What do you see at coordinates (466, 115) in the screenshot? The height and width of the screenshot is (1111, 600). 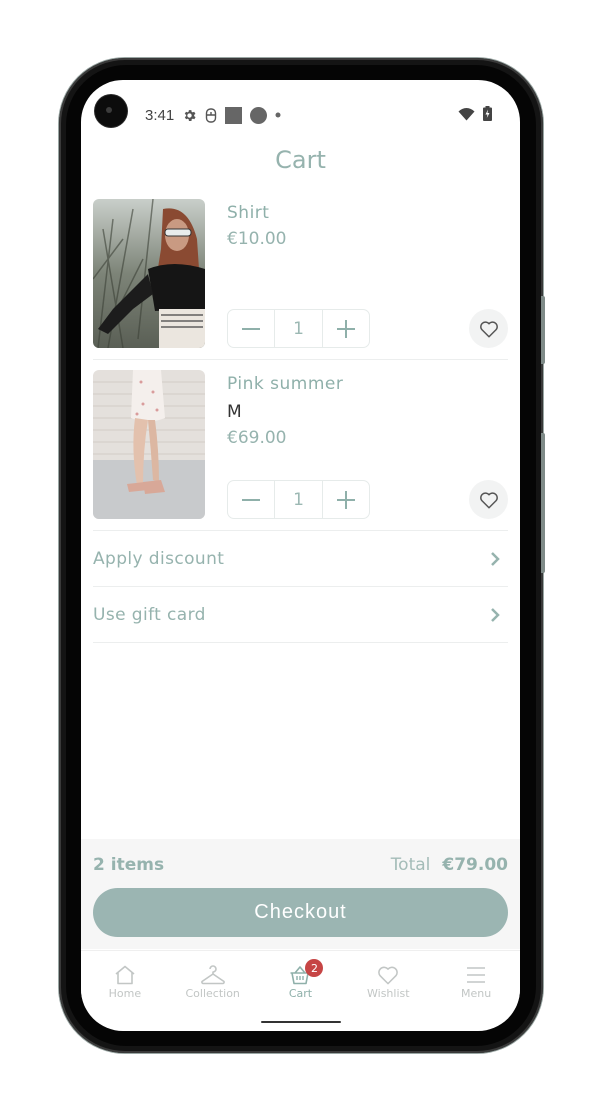 I see `wifi-icon` at bounding box center [466, 115].